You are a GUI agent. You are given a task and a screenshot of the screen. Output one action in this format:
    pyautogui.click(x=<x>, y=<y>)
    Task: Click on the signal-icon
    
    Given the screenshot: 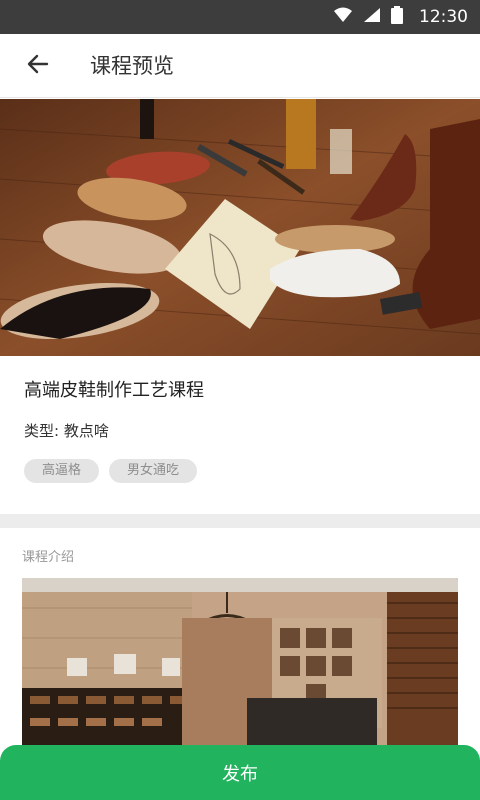 What is the action you would take?
    pyautogui.click(x=372, y=17)
    